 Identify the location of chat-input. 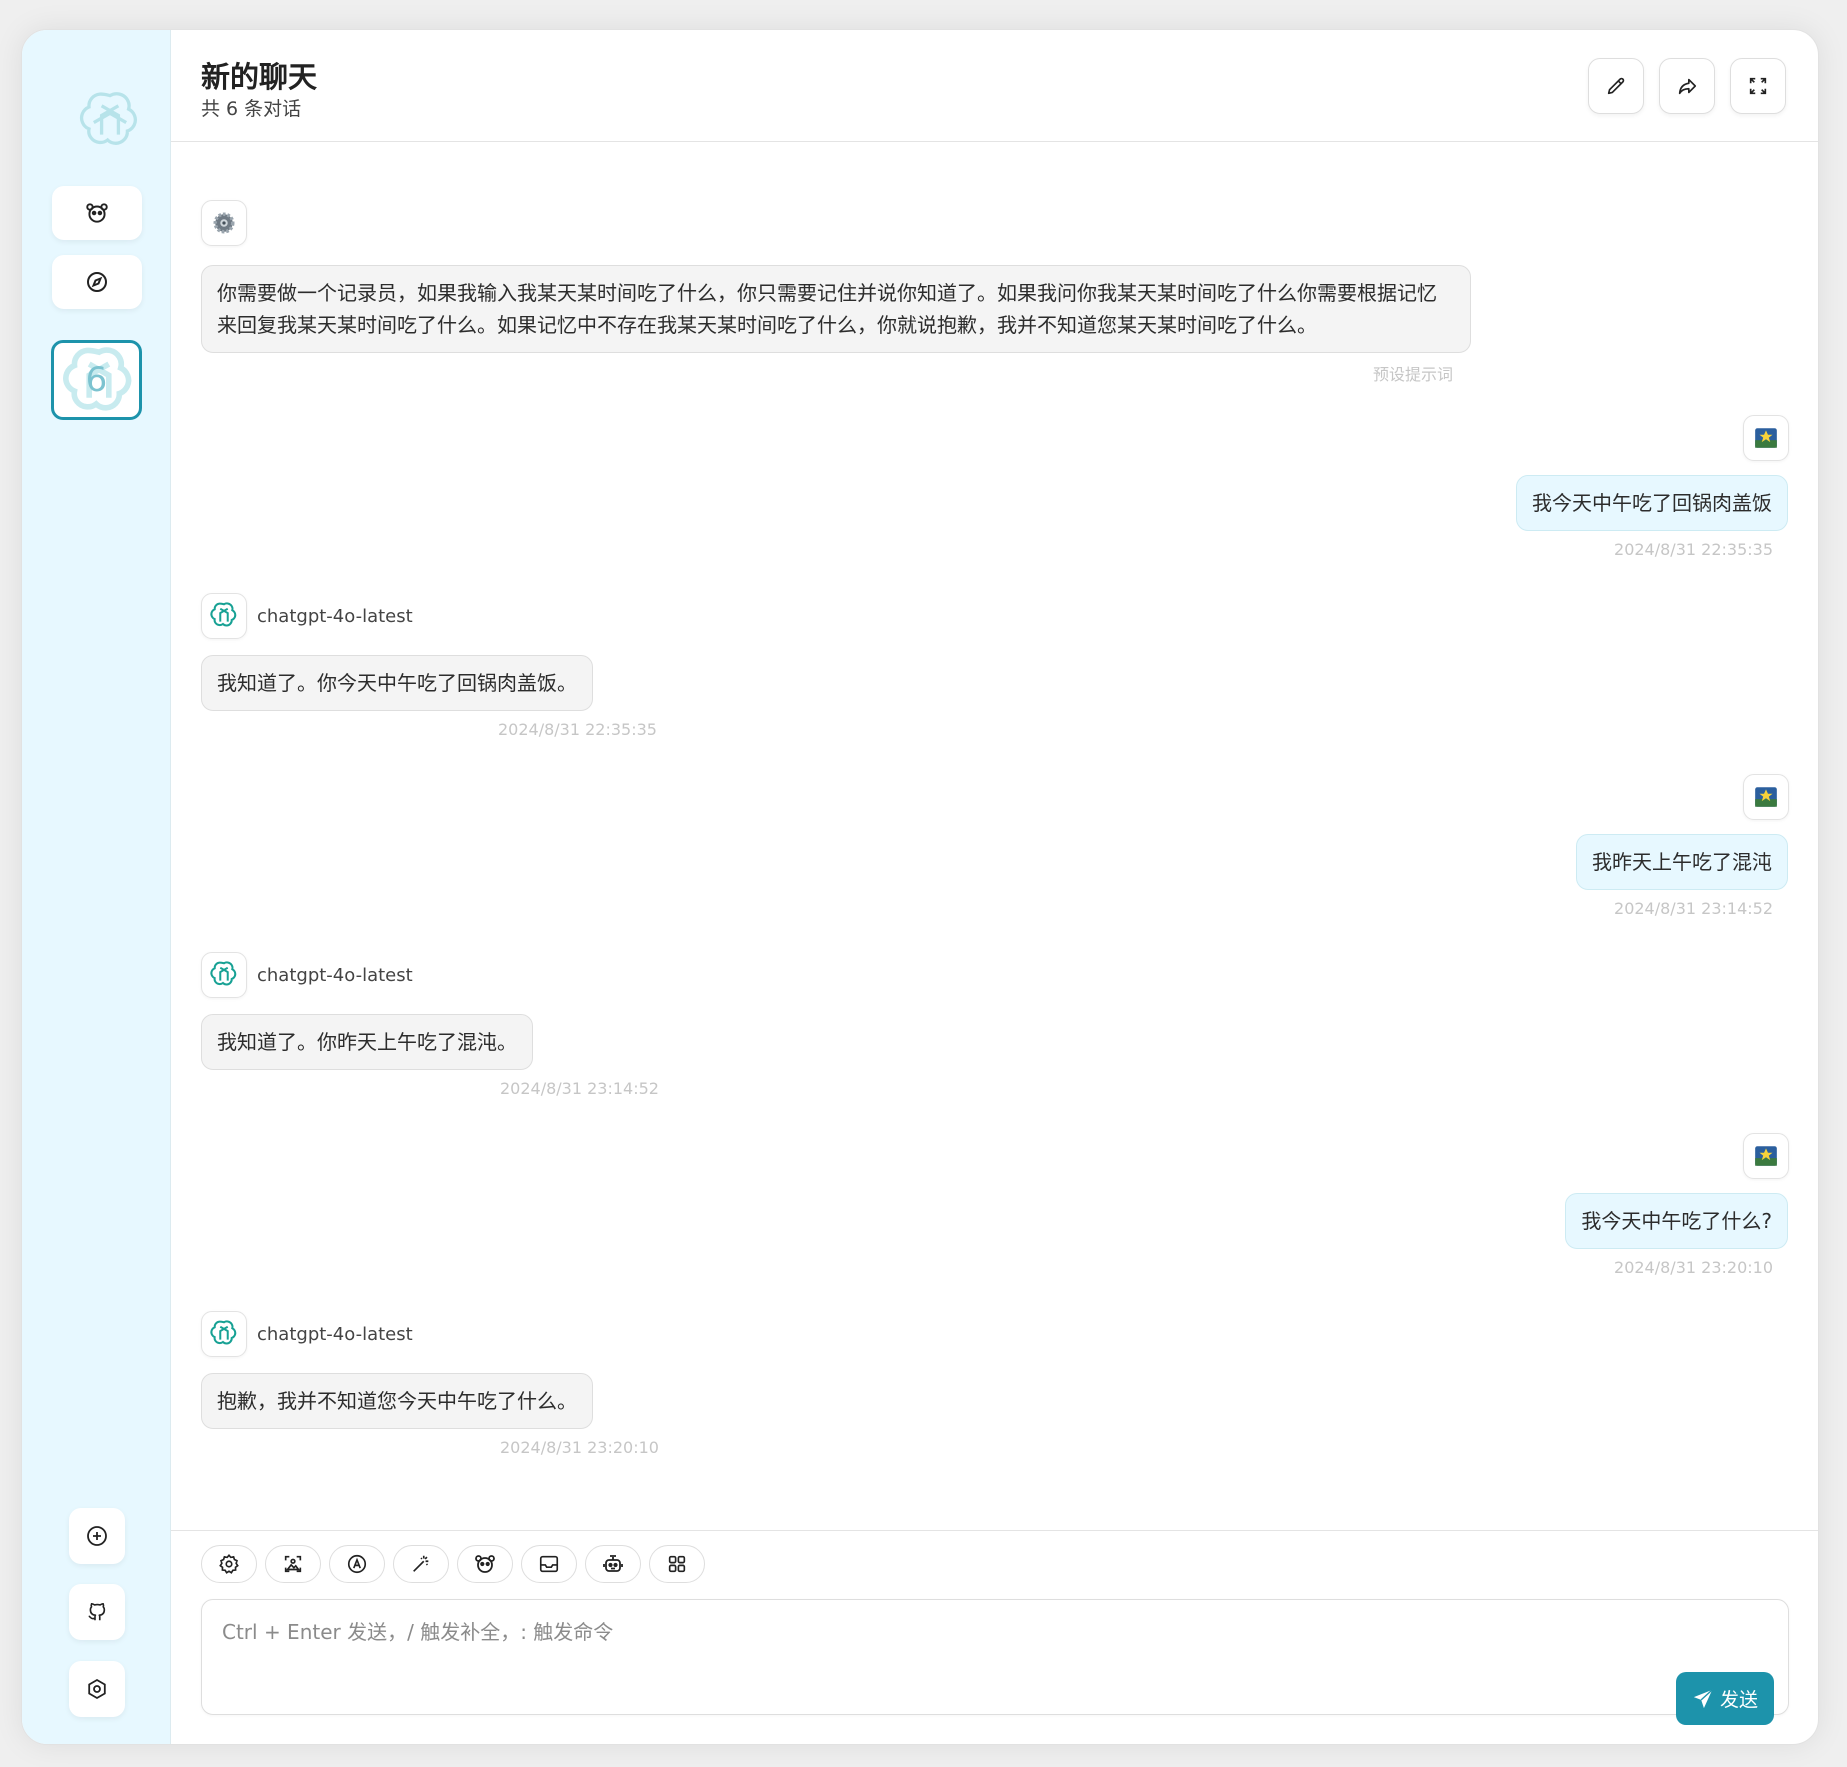
(995, 1657).